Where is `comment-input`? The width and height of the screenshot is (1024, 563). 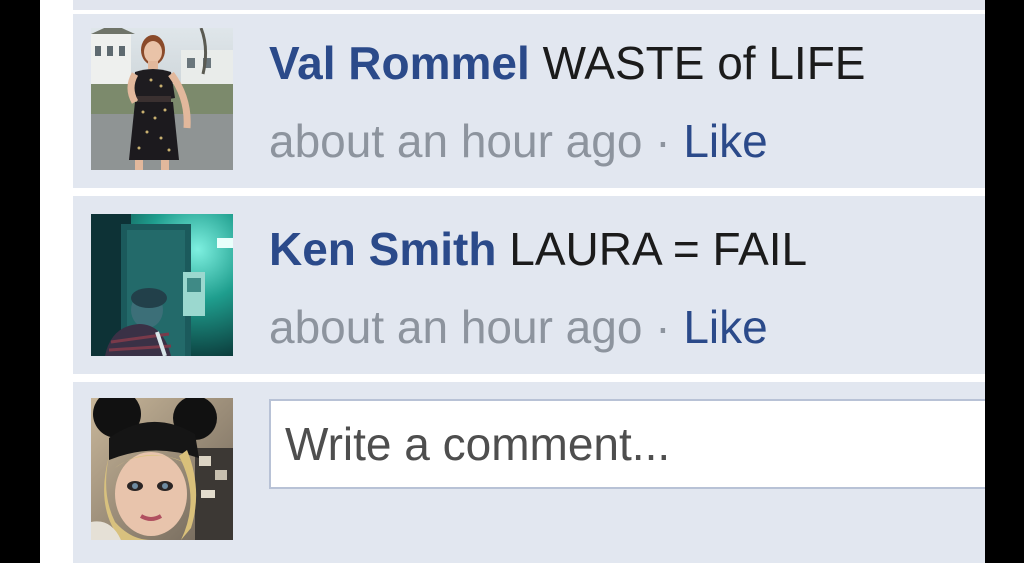 comment-input is located at coordinates (627, 444).